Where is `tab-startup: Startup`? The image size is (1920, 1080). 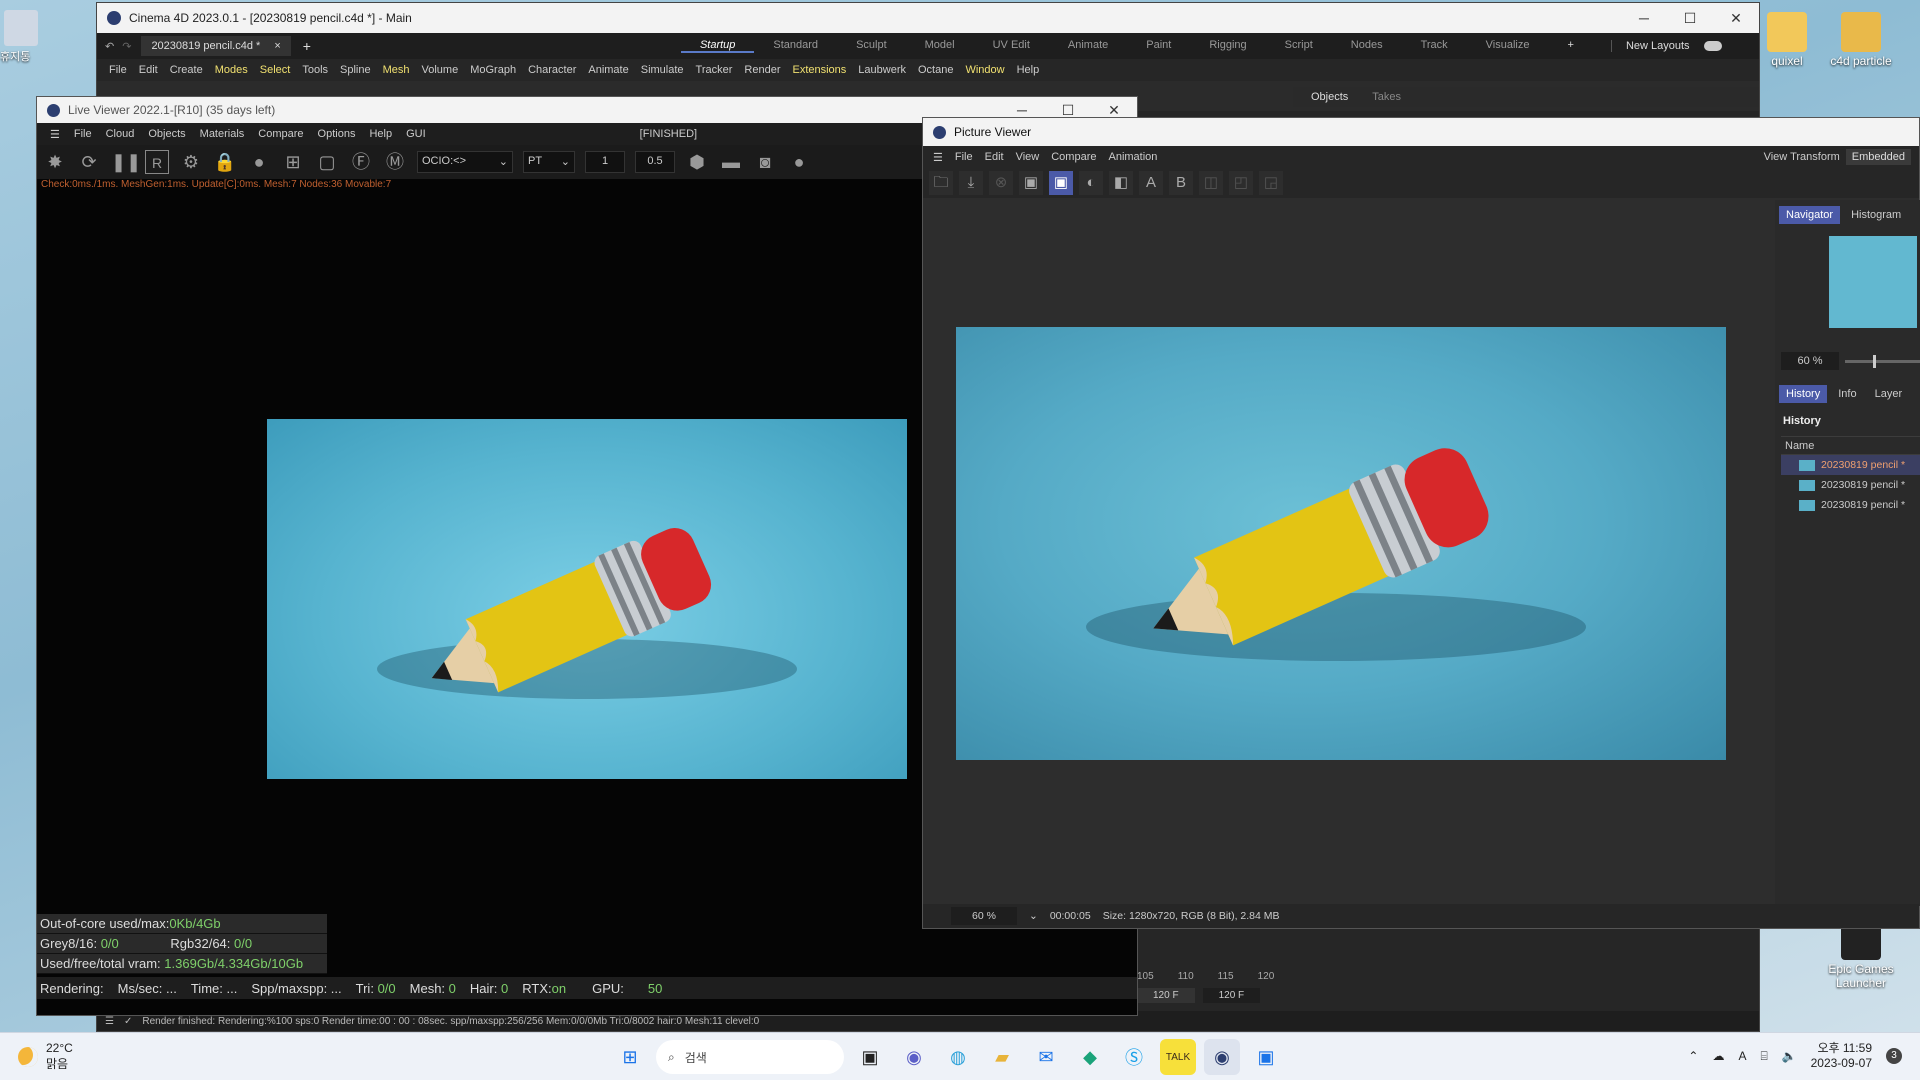 tab-startup: Startup is located at coordinates (717, 46).